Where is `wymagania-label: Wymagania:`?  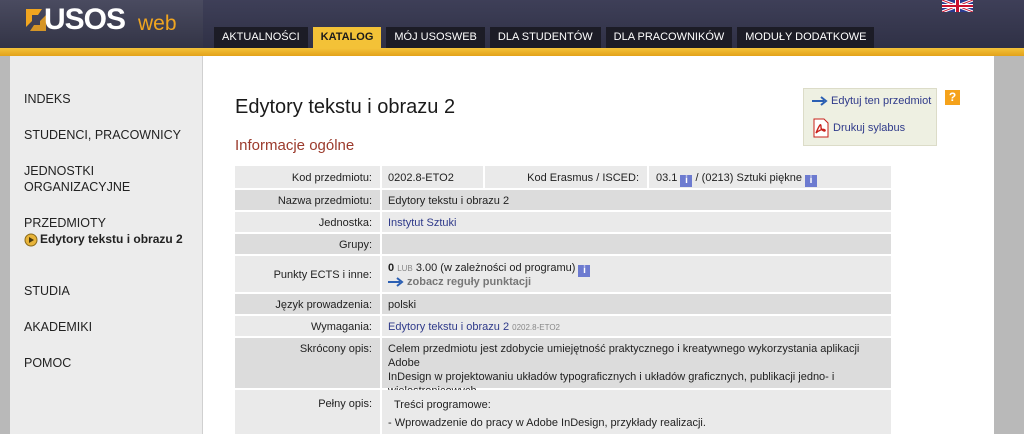 wymagania-label: Wymagania: is located at coordinates (341, 327).